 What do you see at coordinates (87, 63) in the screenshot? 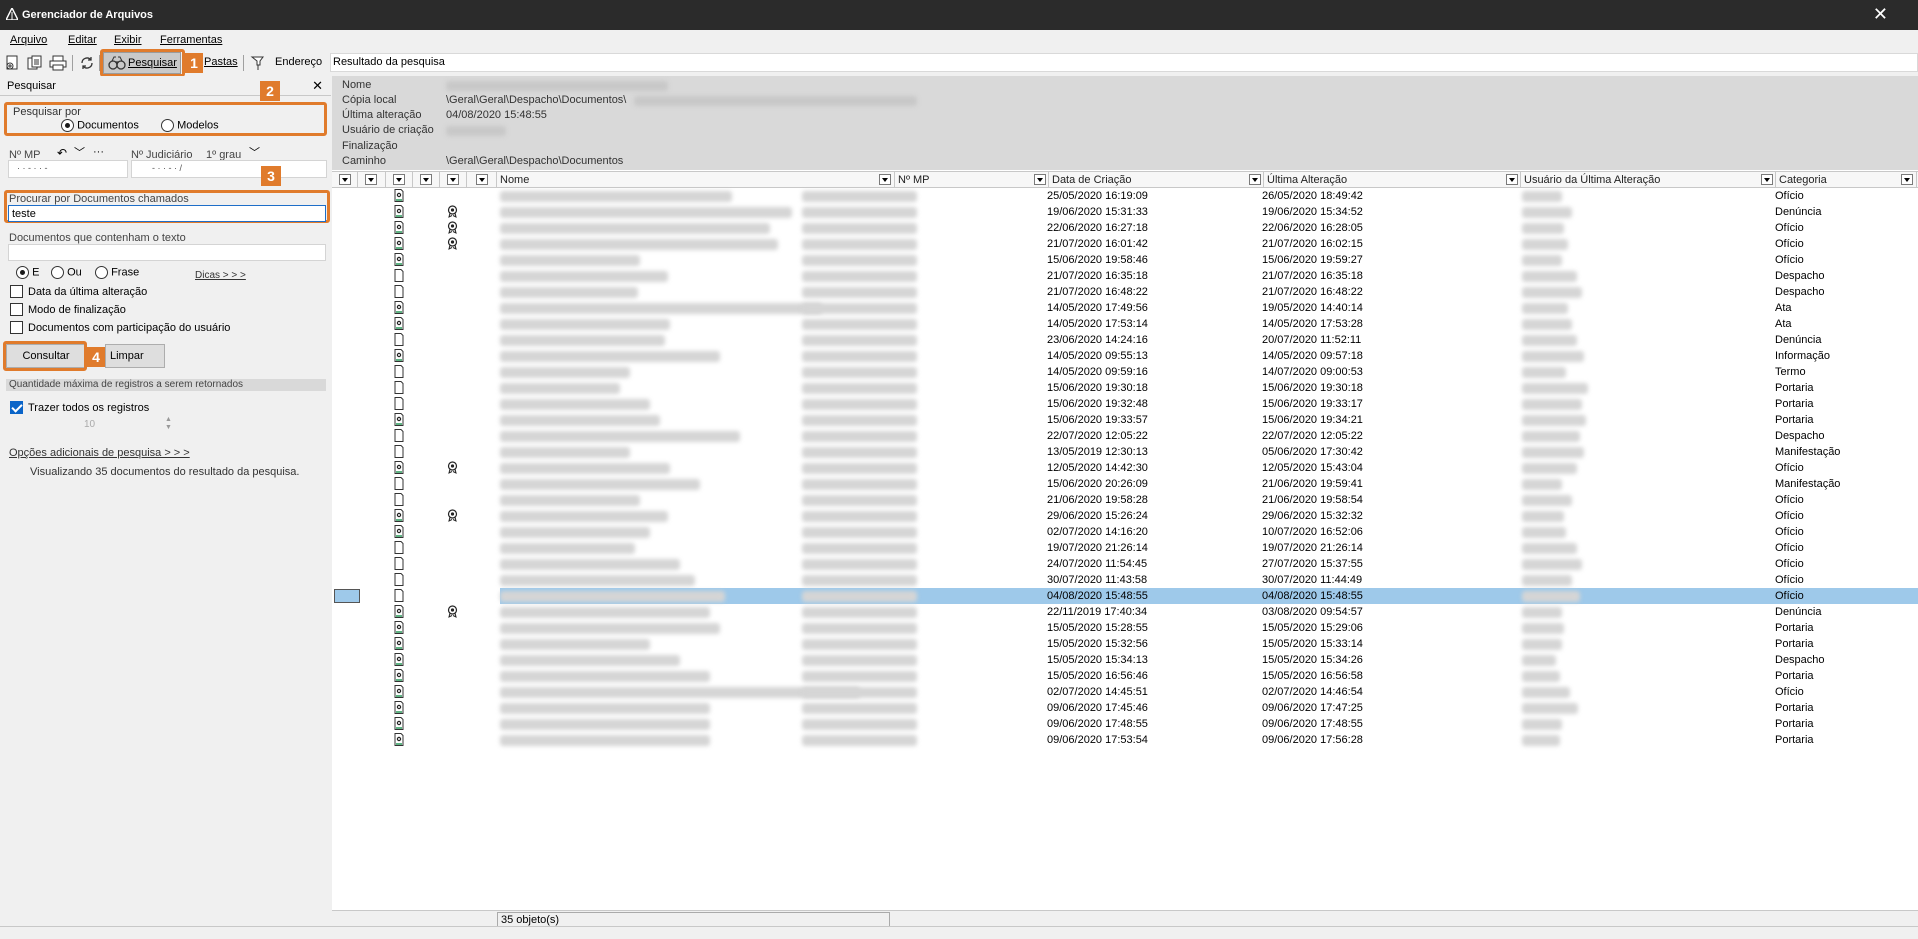
I see `refresh-icon` at bounding box center [87, 63].